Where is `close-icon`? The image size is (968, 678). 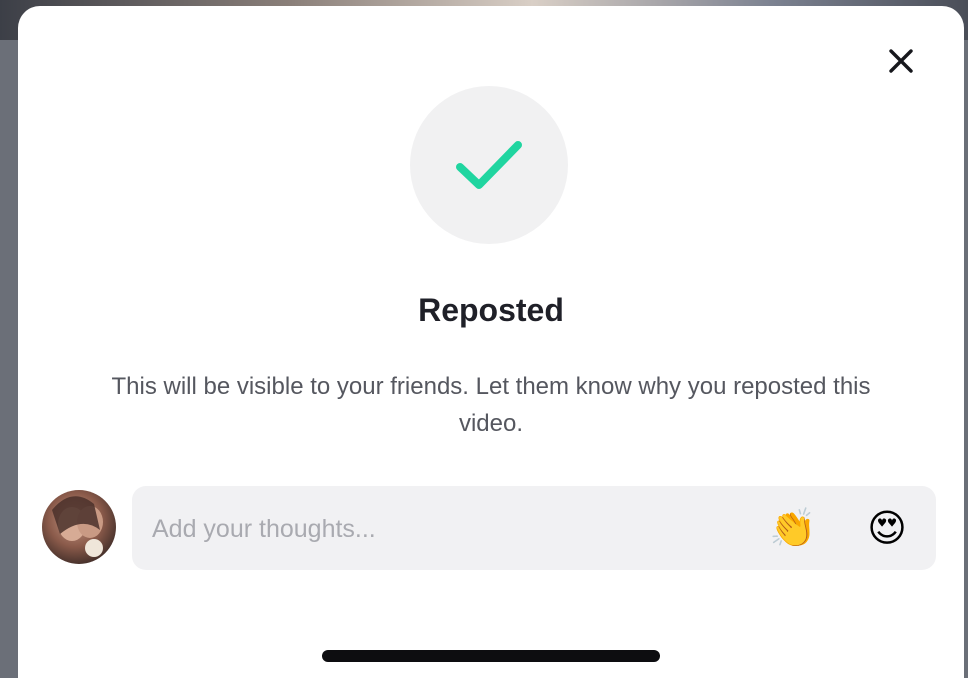 close-icon is located at coordinates (901, 61).